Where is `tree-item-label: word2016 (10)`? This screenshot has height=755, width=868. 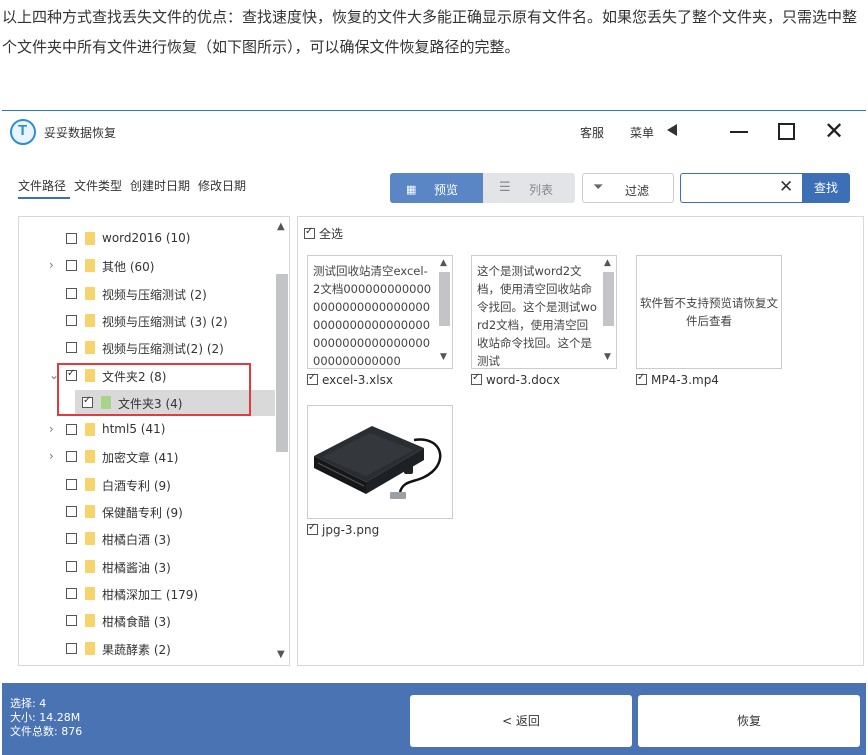 tree-item-label: word2016 (10) is located at coordinates (146, 238).